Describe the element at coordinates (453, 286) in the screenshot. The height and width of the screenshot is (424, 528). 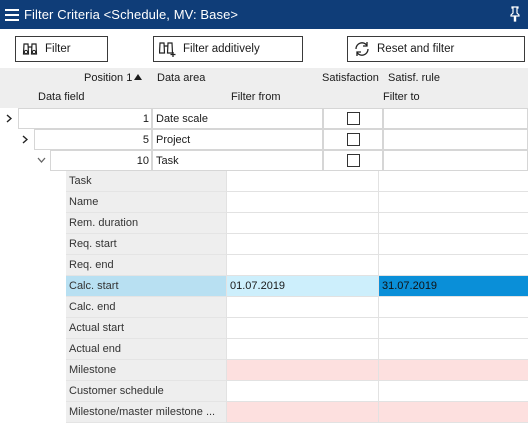
I see `filter-to-input: 31.07.2019` at that location.